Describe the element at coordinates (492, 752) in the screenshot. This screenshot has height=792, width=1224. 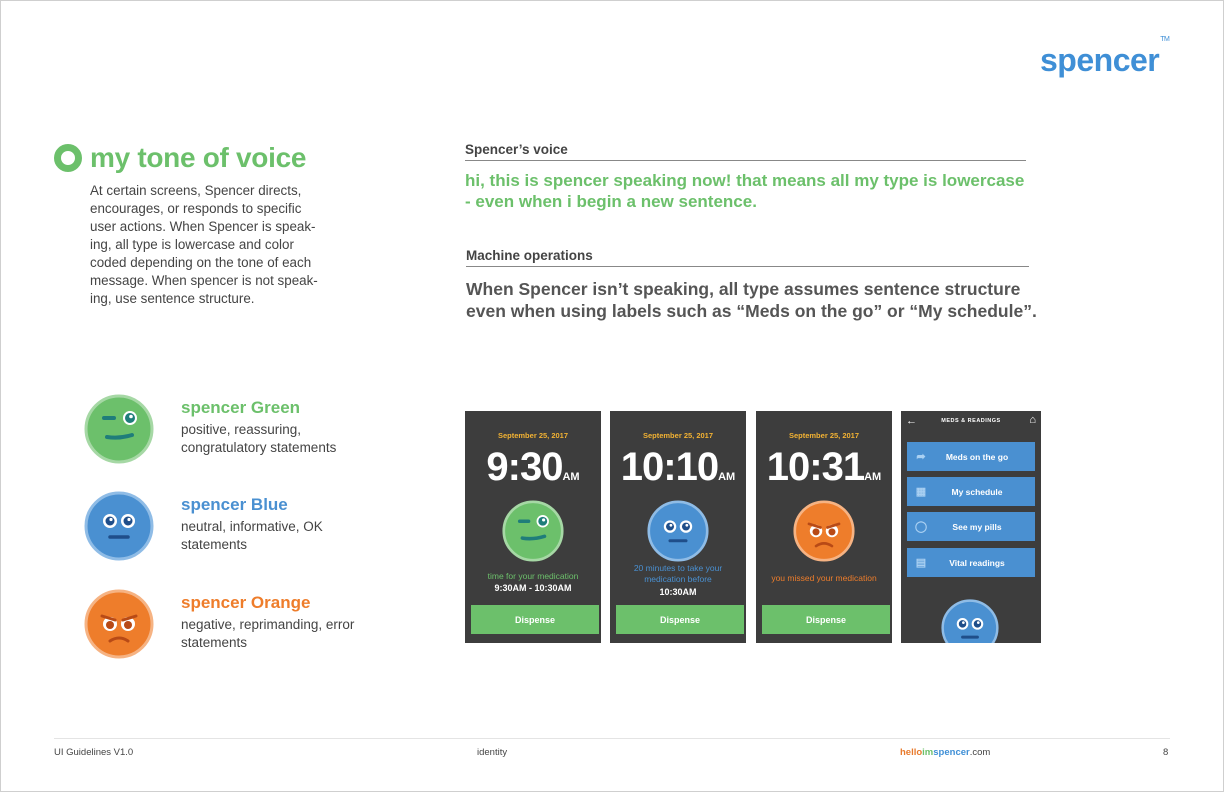
I see `footer-section: identity` at that location.